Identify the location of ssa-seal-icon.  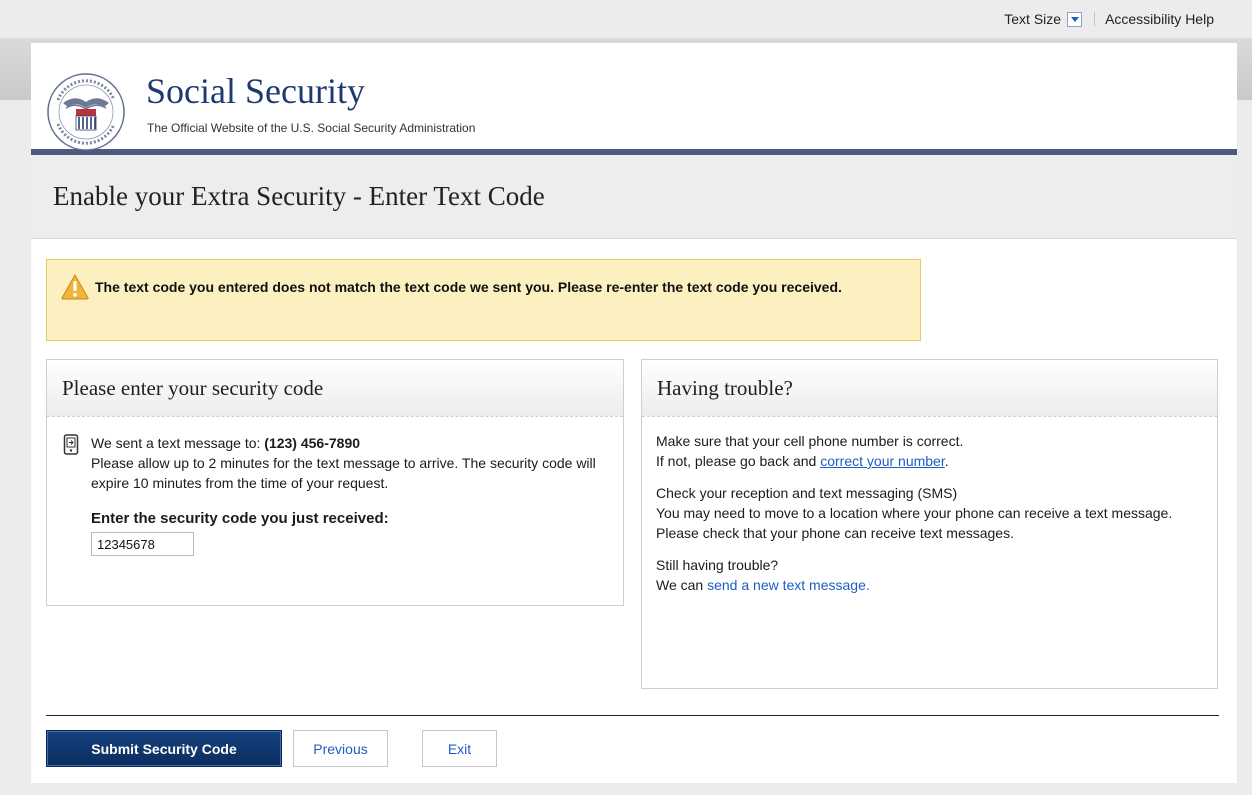
(86, 112).